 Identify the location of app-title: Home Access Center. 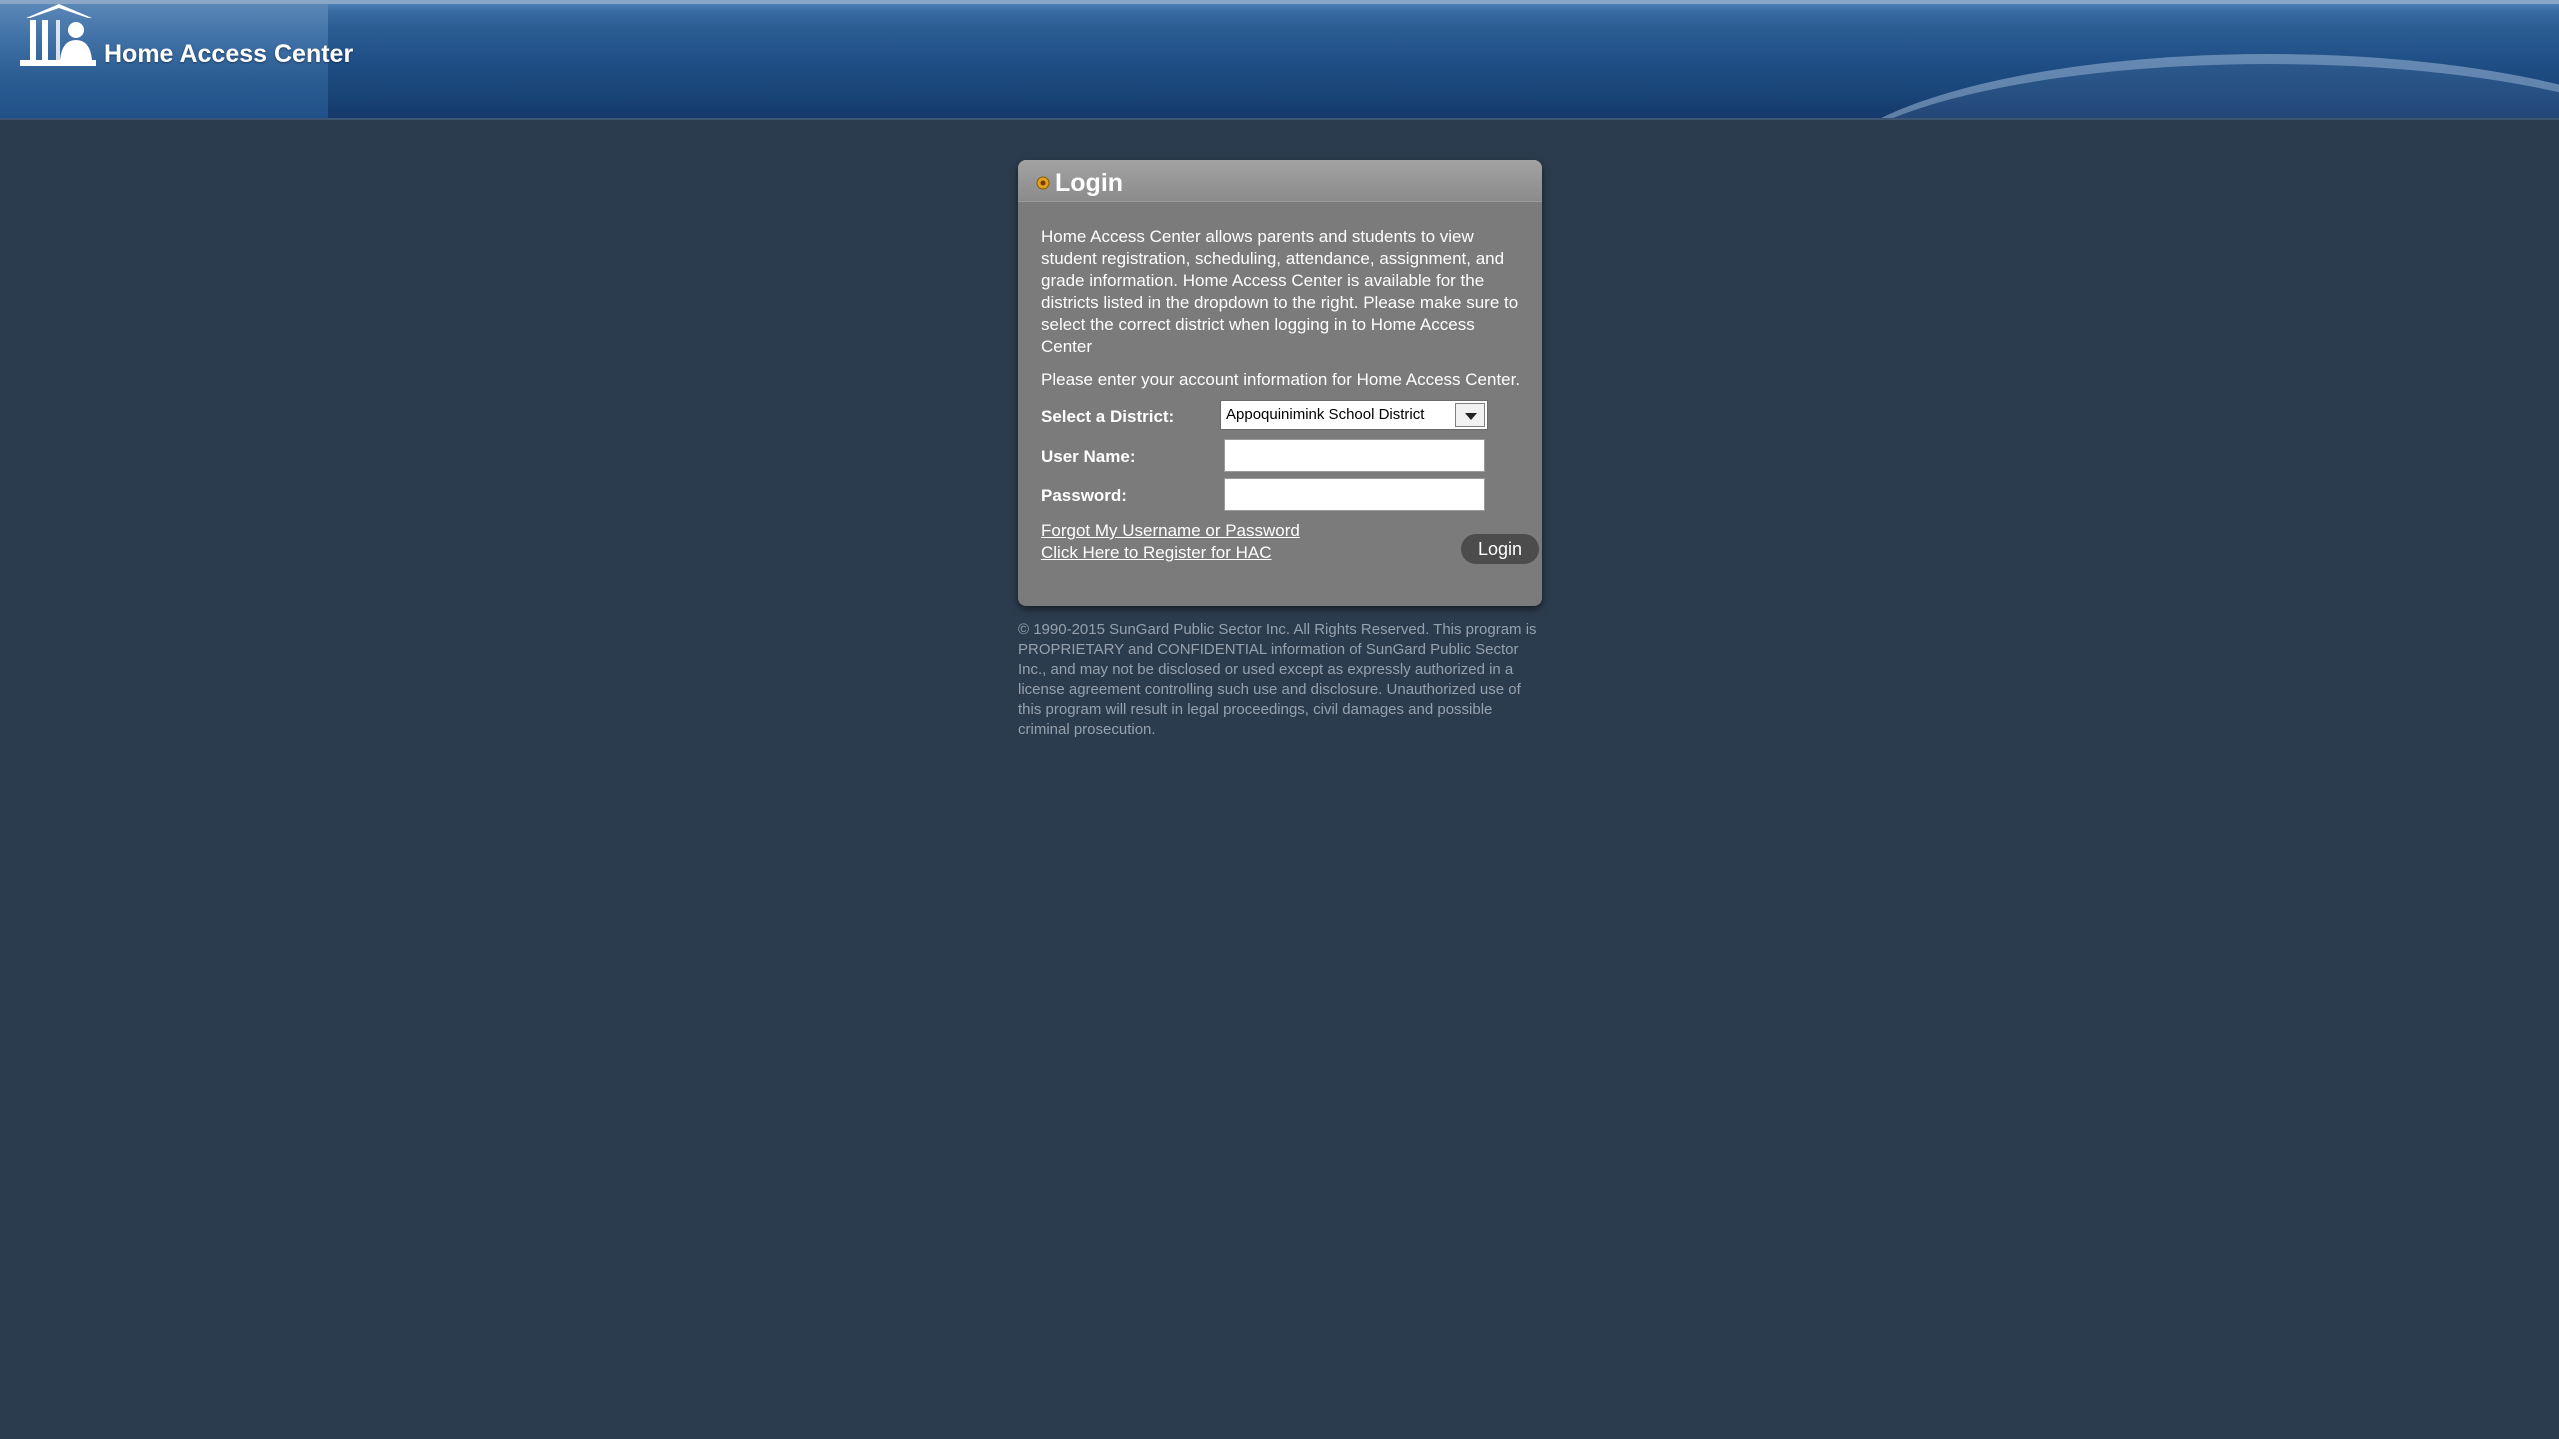
(229, 54).